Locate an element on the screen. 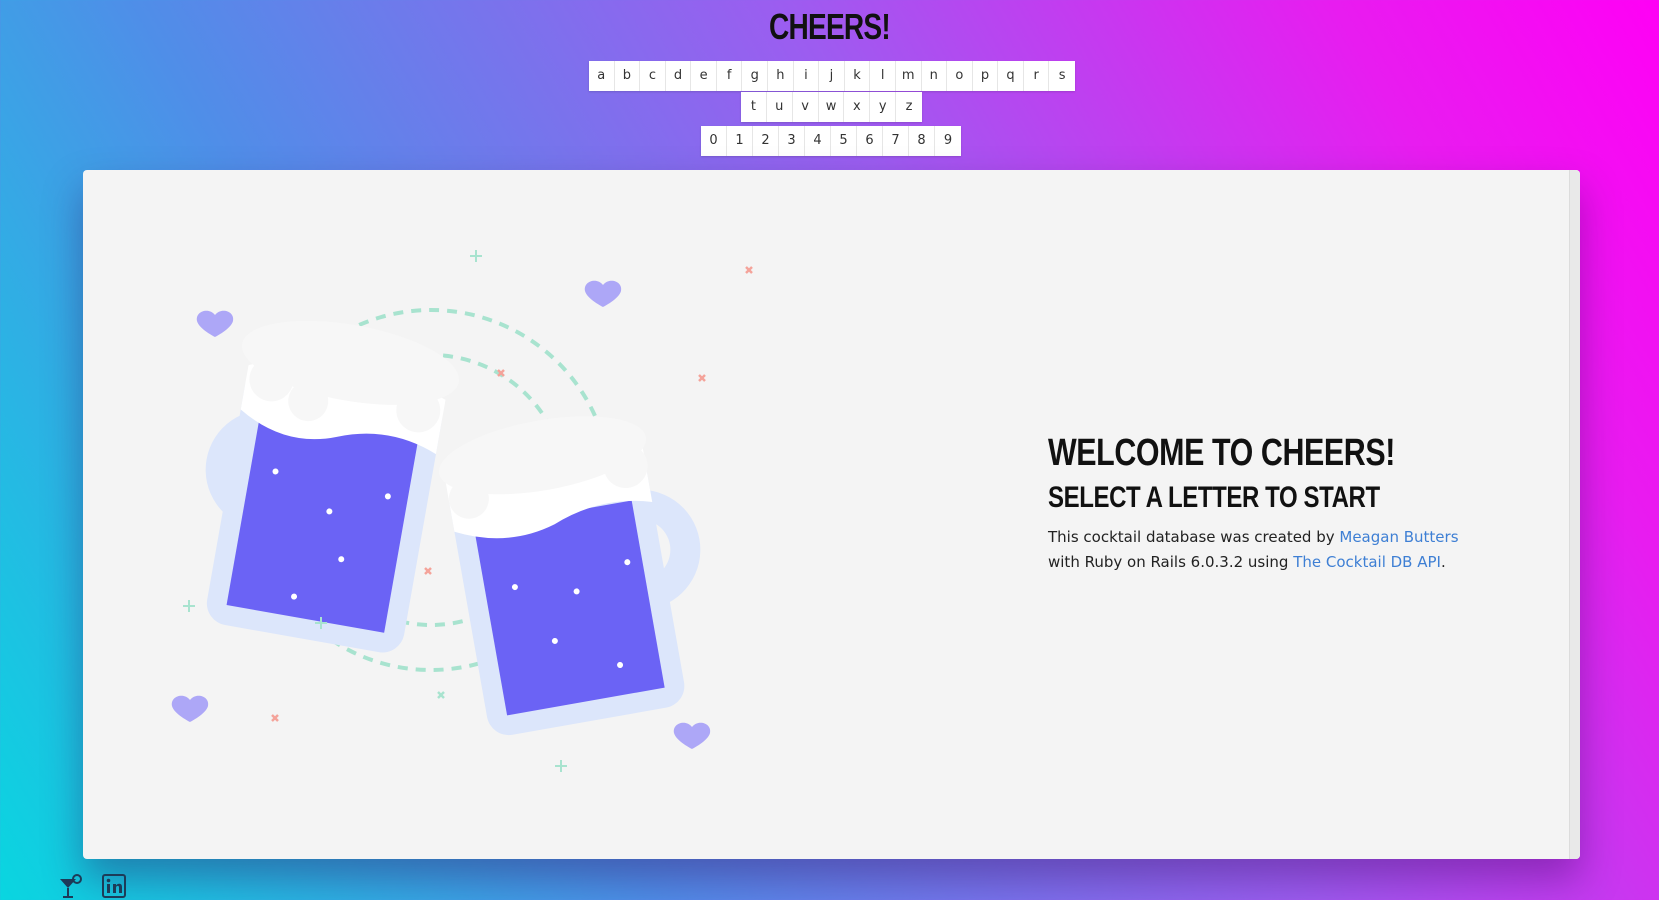 This screenshot has width=1659, height=900. cocktail-icon is located at coordinates (71, 887).